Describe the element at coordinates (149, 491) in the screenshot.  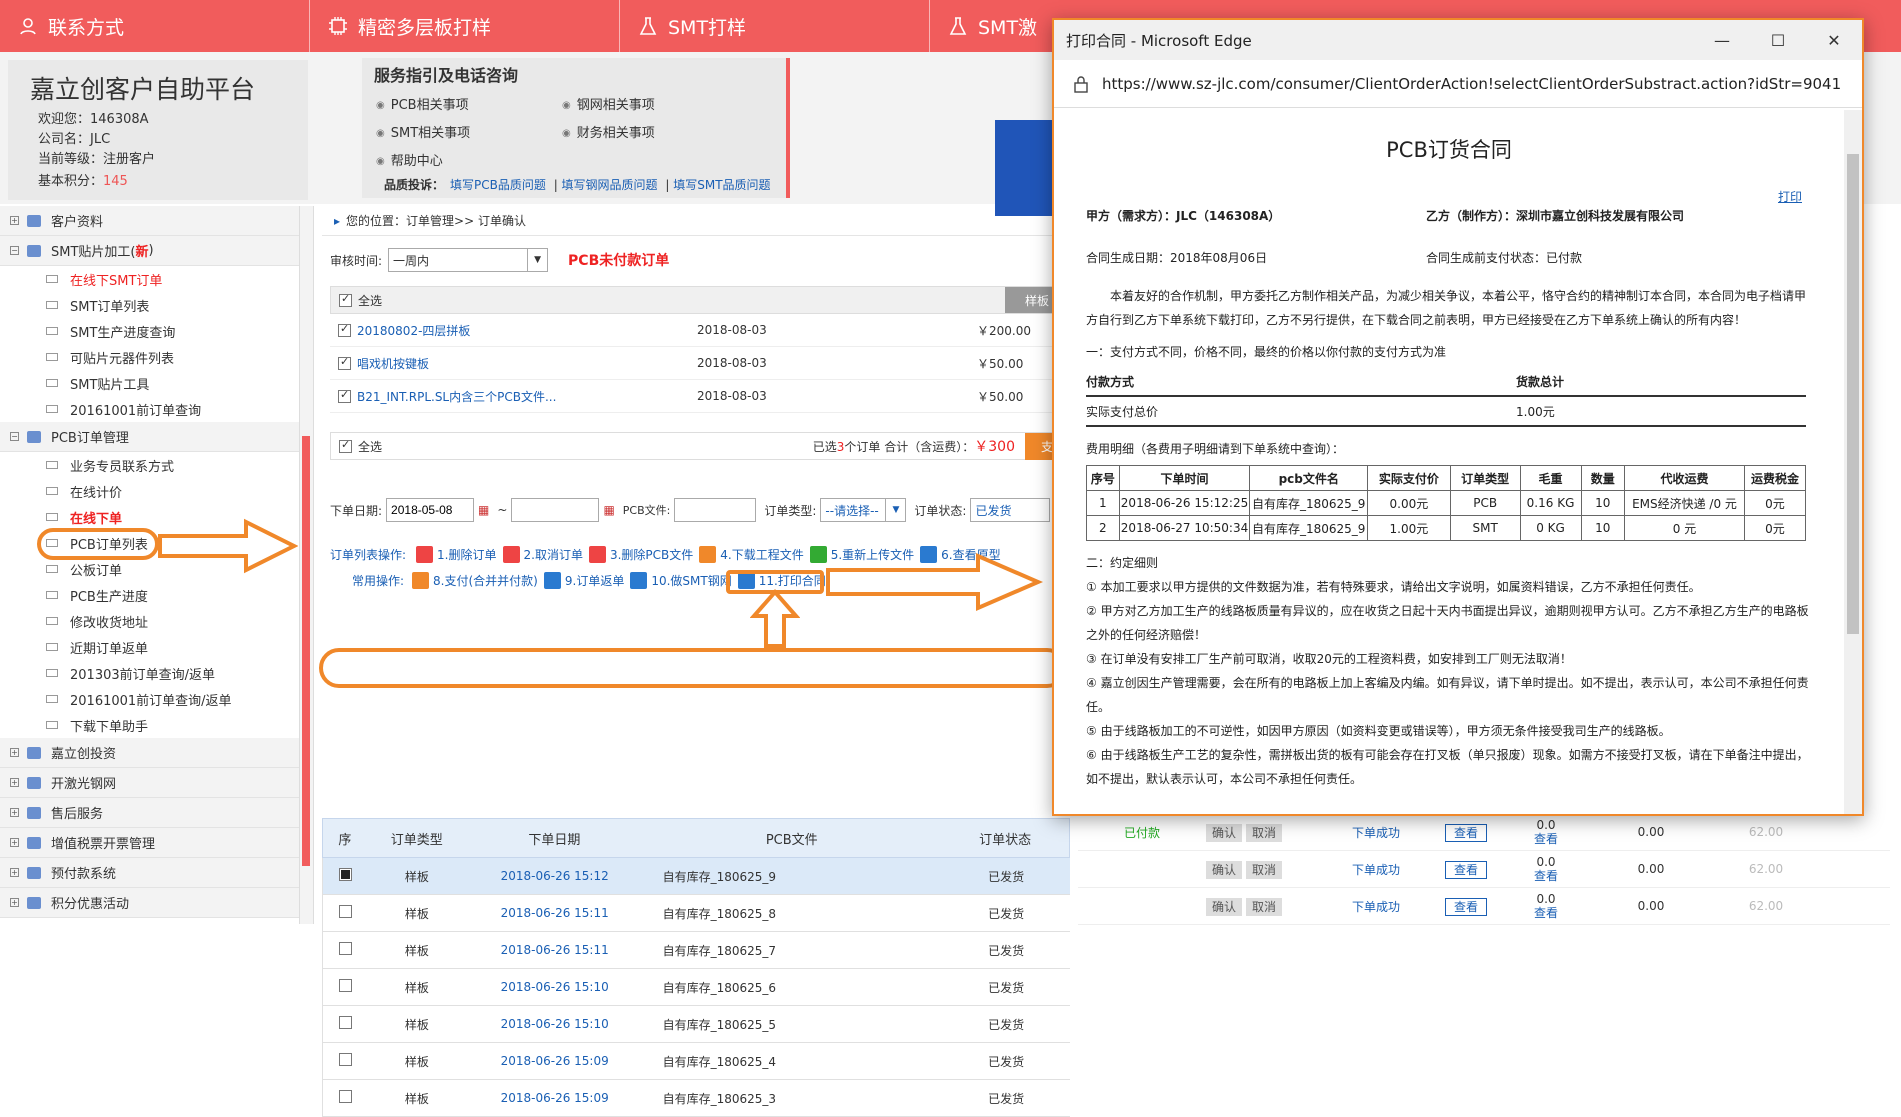
I see `sidebar-item: 在线计价` at that location.